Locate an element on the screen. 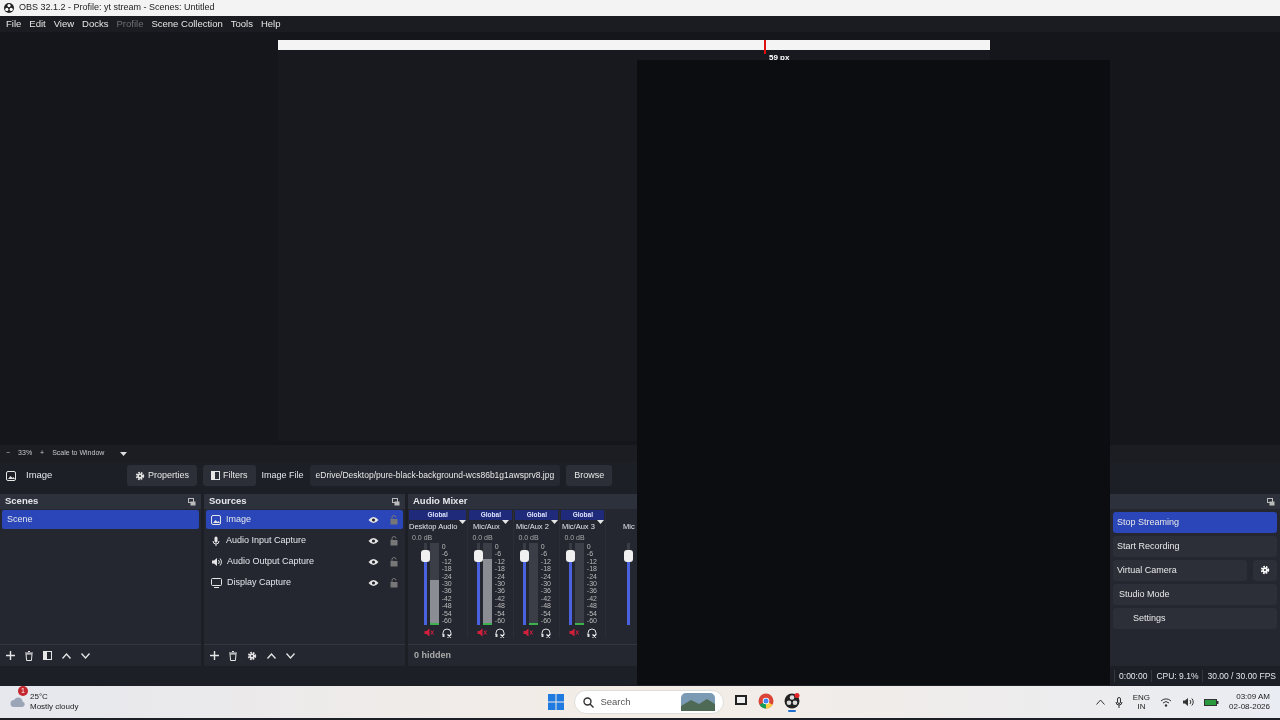 The width and height of the screenshot is (1280, 720). control-button: Start Recording is located at coordinates (1195, 546).